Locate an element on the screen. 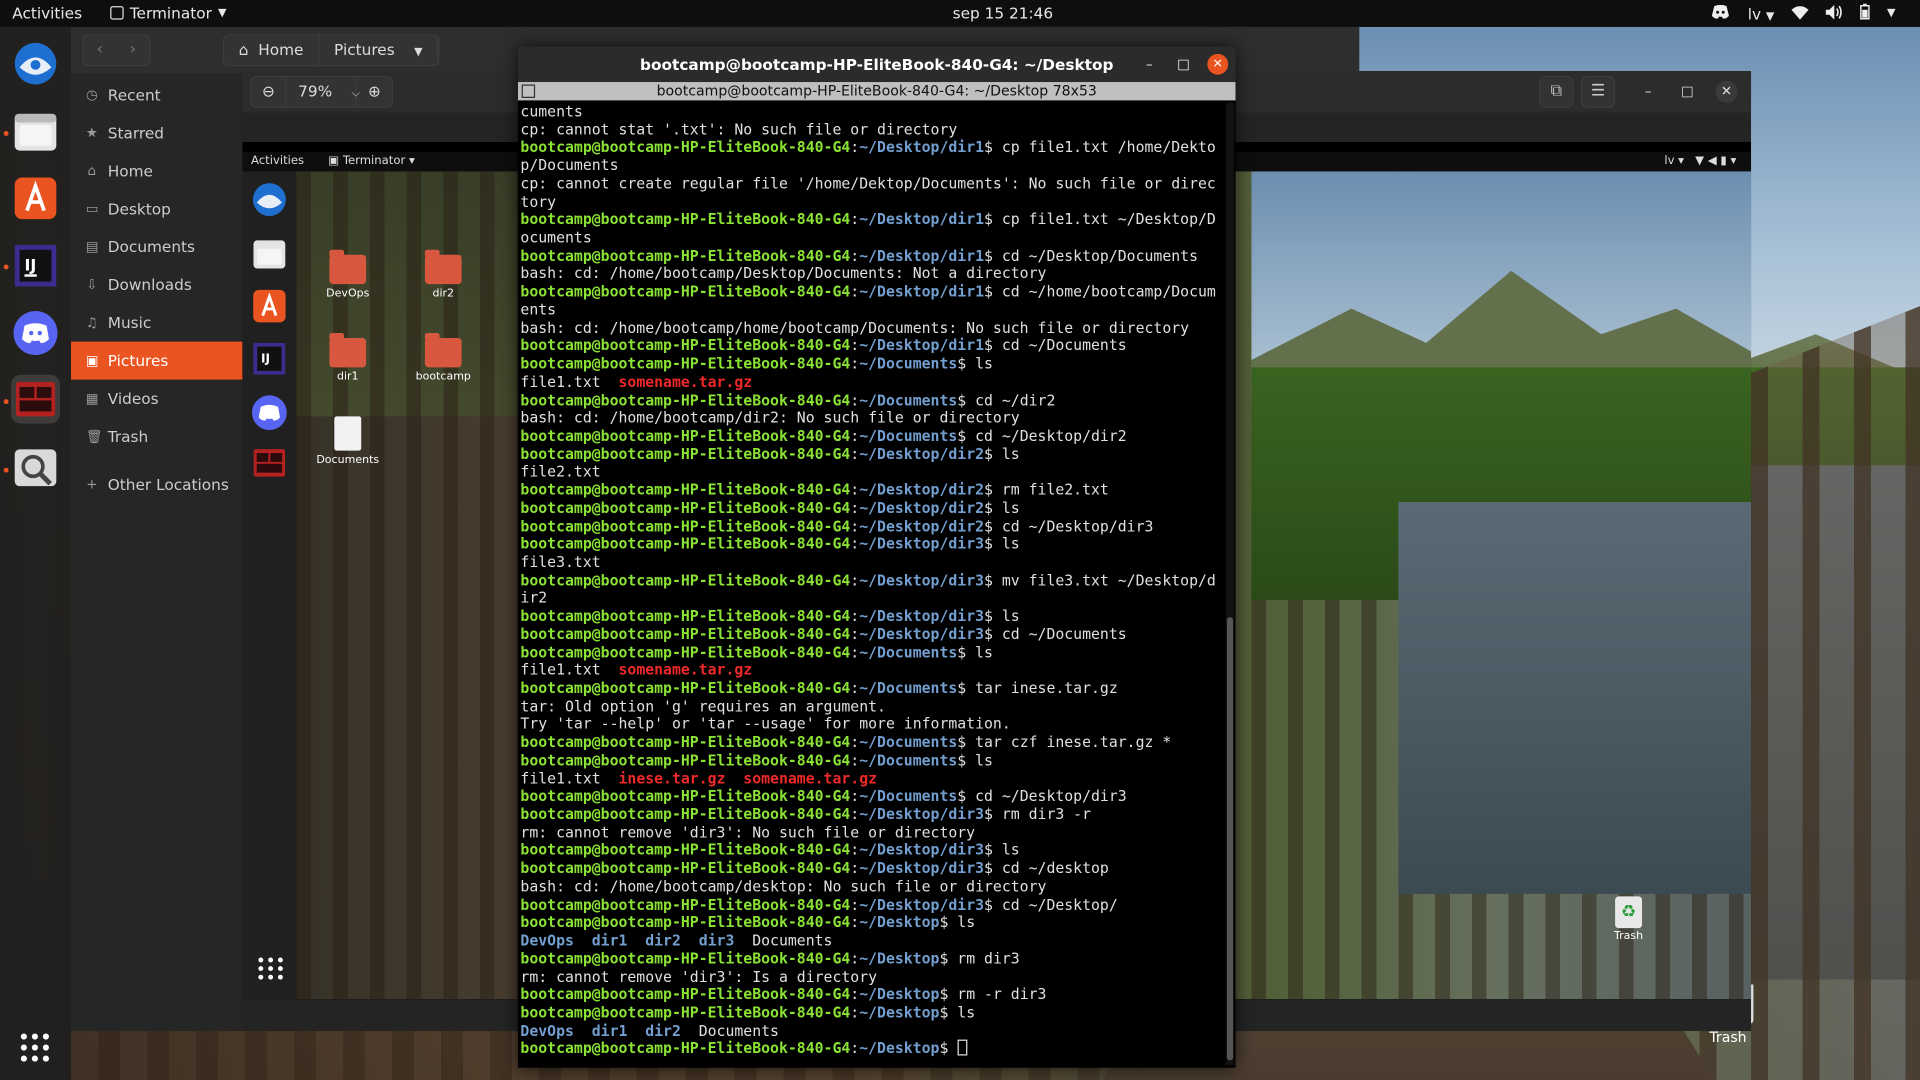 The image size is (1920, 1080). sidebar-item-desktop: ▭ Desktop is located at coordinates (156, 209).